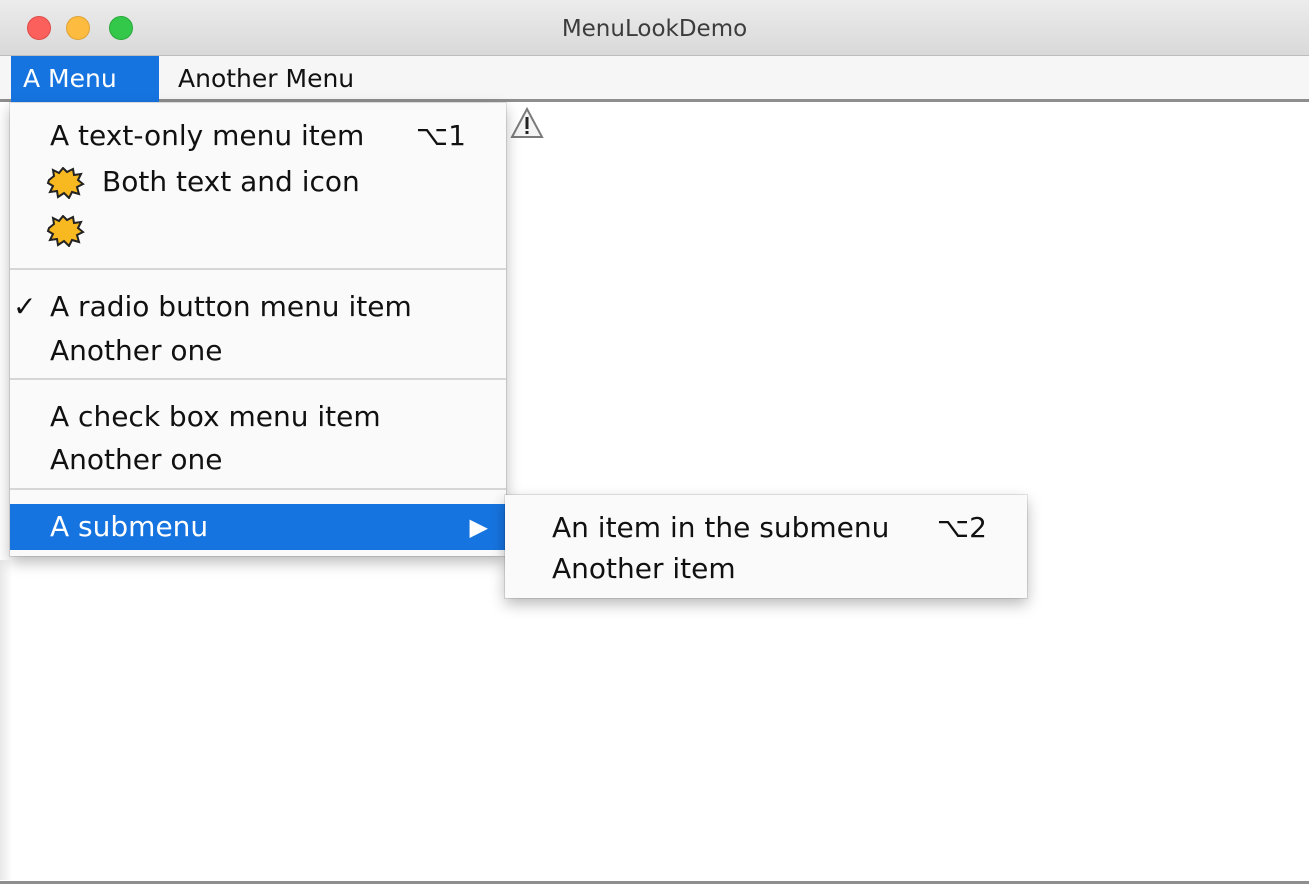 The image size is (1309, 888). What do you see at coordinates (440, 135) in the screenshot?
I see `shortcut-label: ⌥1` at bounding box center [440, 135].